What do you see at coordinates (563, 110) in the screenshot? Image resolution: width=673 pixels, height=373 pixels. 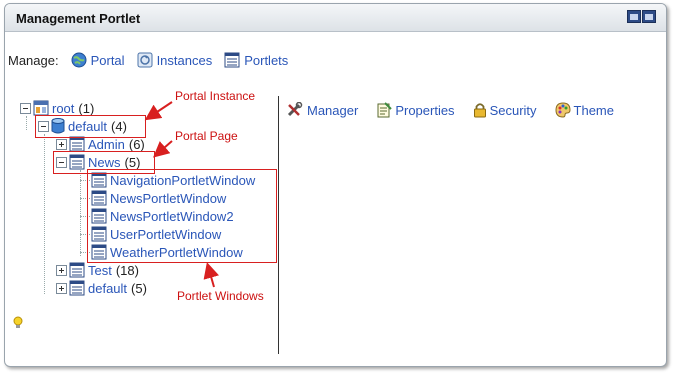 I see `palette-icon` at bounding box center [563, 110].